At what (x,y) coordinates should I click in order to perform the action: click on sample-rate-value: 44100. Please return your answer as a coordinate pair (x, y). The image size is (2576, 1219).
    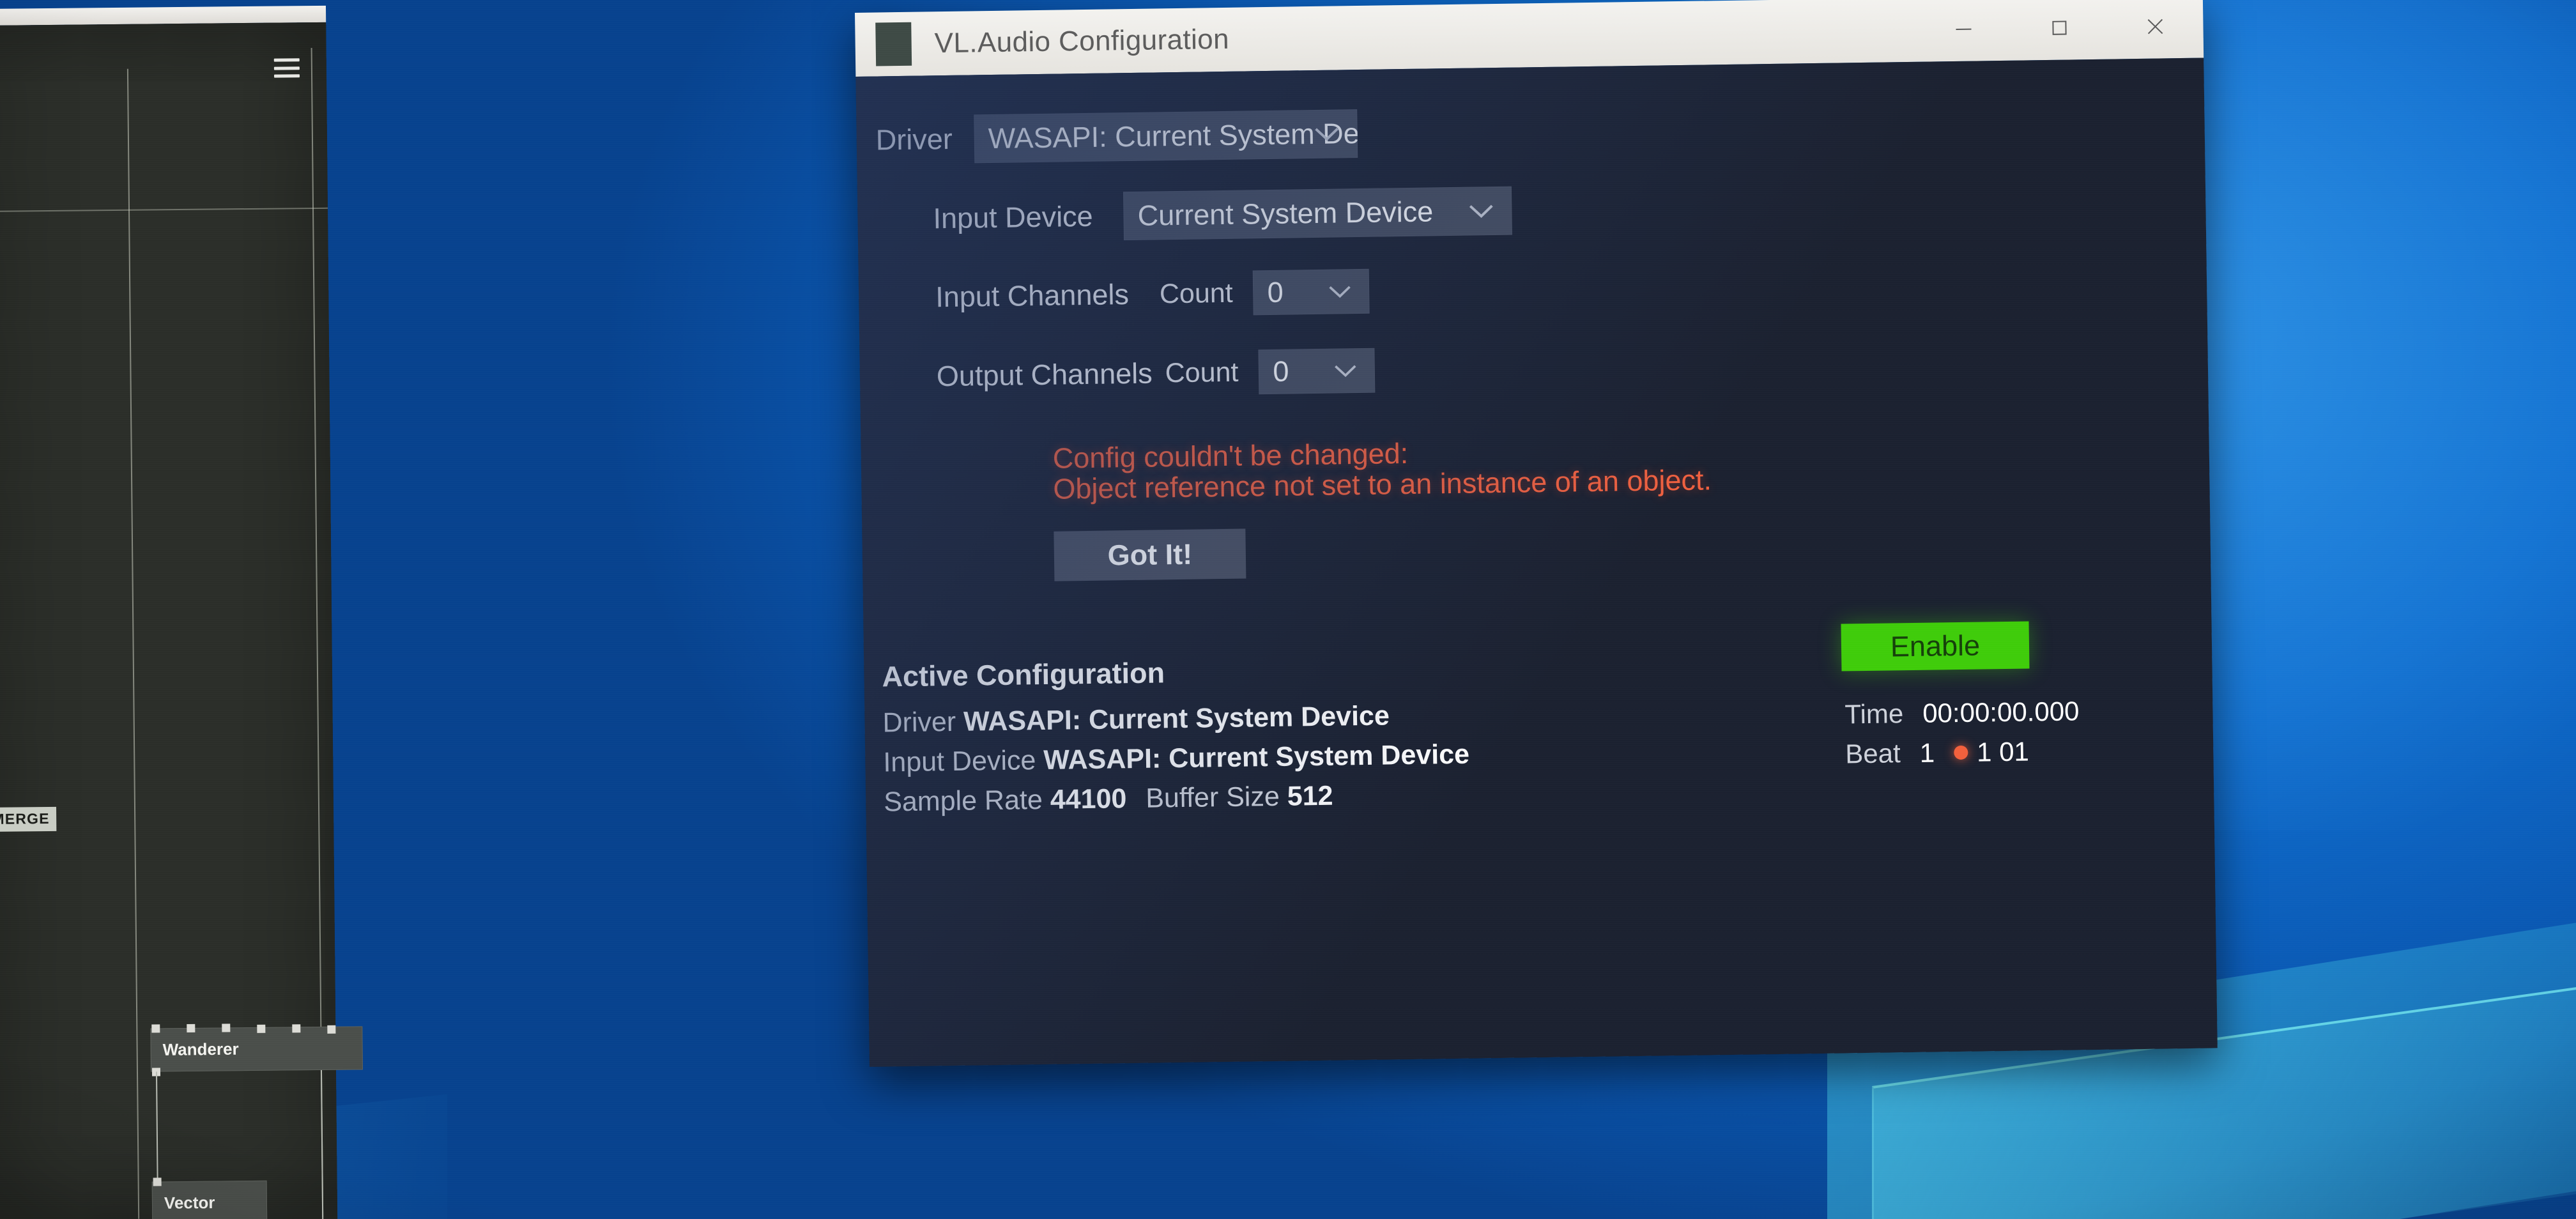
    Looking at the image, I should click on (1088, 799).